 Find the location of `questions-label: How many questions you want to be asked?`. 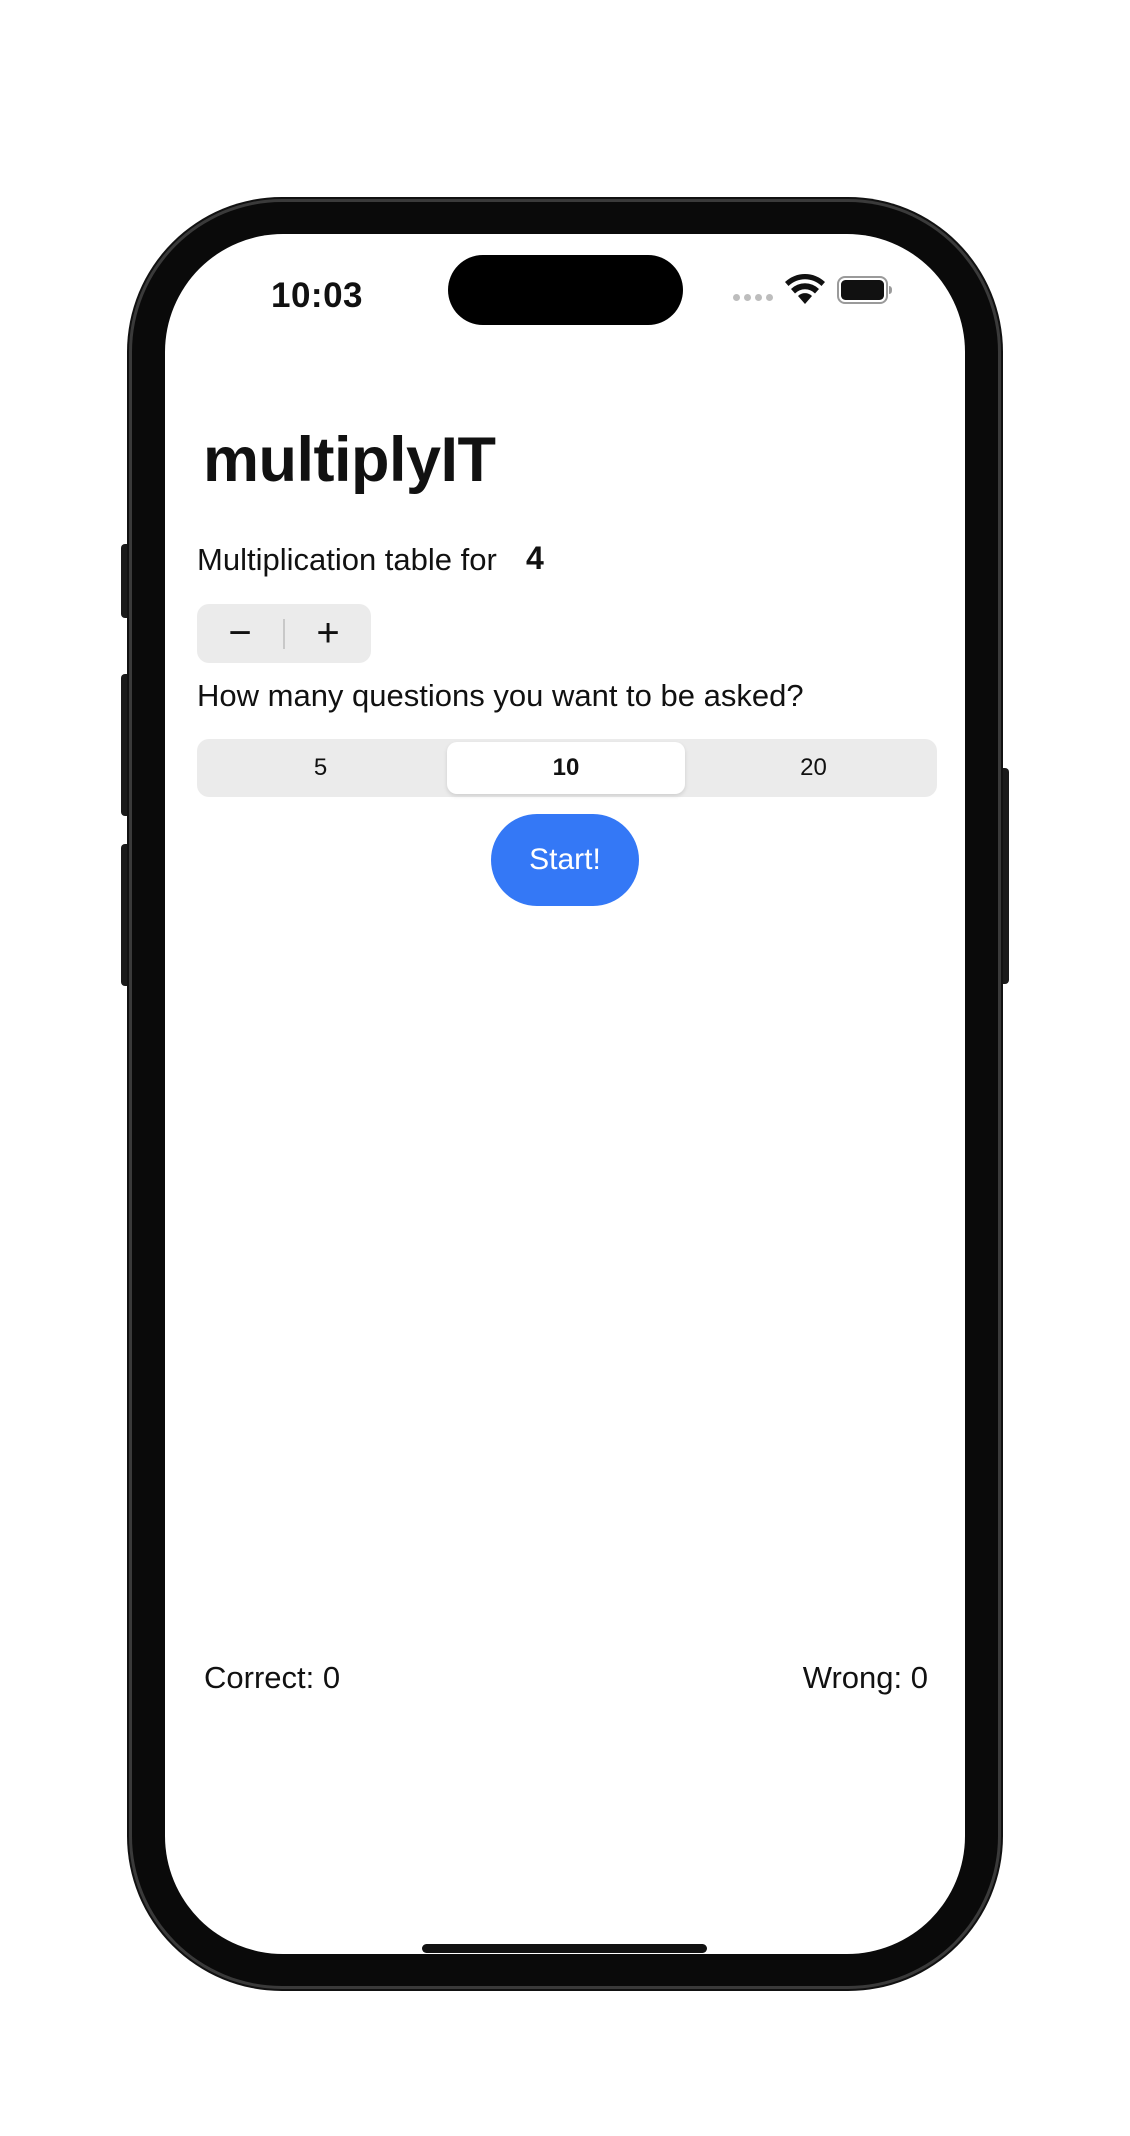

questions-label: How many questions you want to be asked? is located at coordinates (500, 695).